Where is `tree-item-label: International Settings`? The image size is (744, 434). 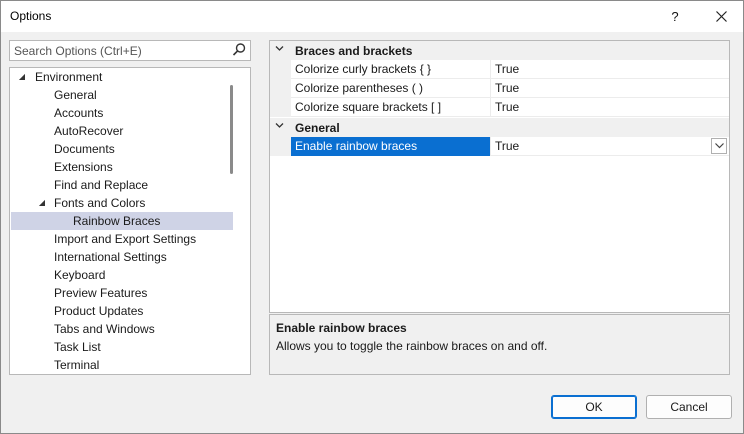
tree-item-label: International Settings is located at coordinates (110, 257).